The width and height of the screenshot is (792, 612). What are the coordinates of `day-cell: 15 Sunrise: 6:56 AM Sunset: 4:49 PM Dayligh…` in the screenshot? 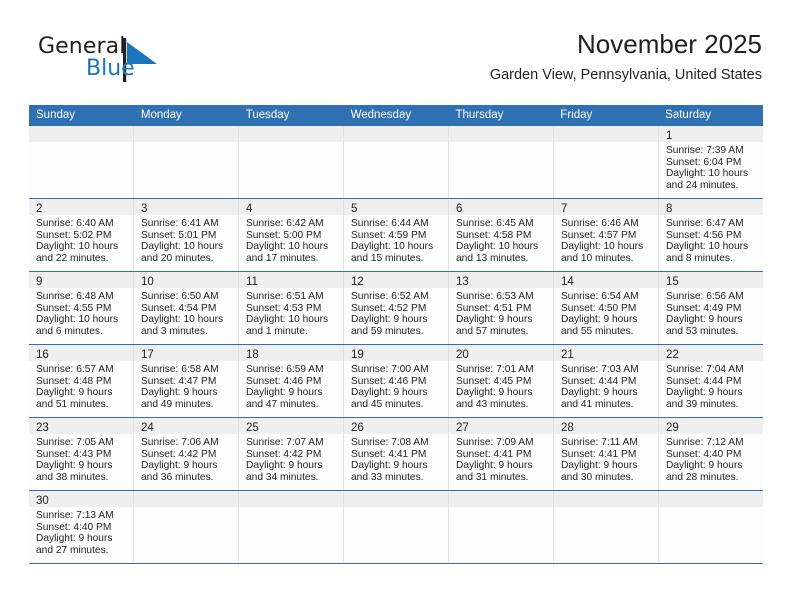 It's located at (711, 308).